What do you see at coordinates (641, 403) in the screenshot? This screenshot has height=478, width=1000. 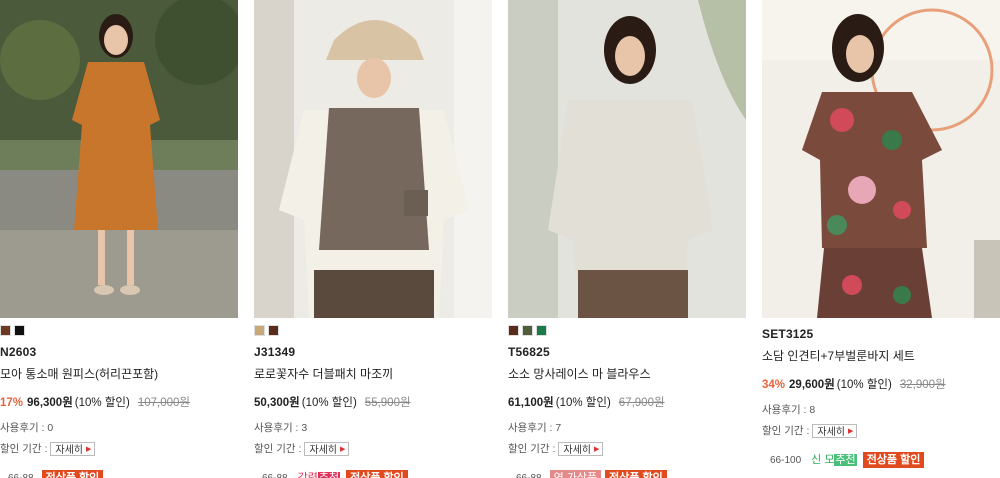 I see `original-price: 67,900원` at bounding box center [641, 403].